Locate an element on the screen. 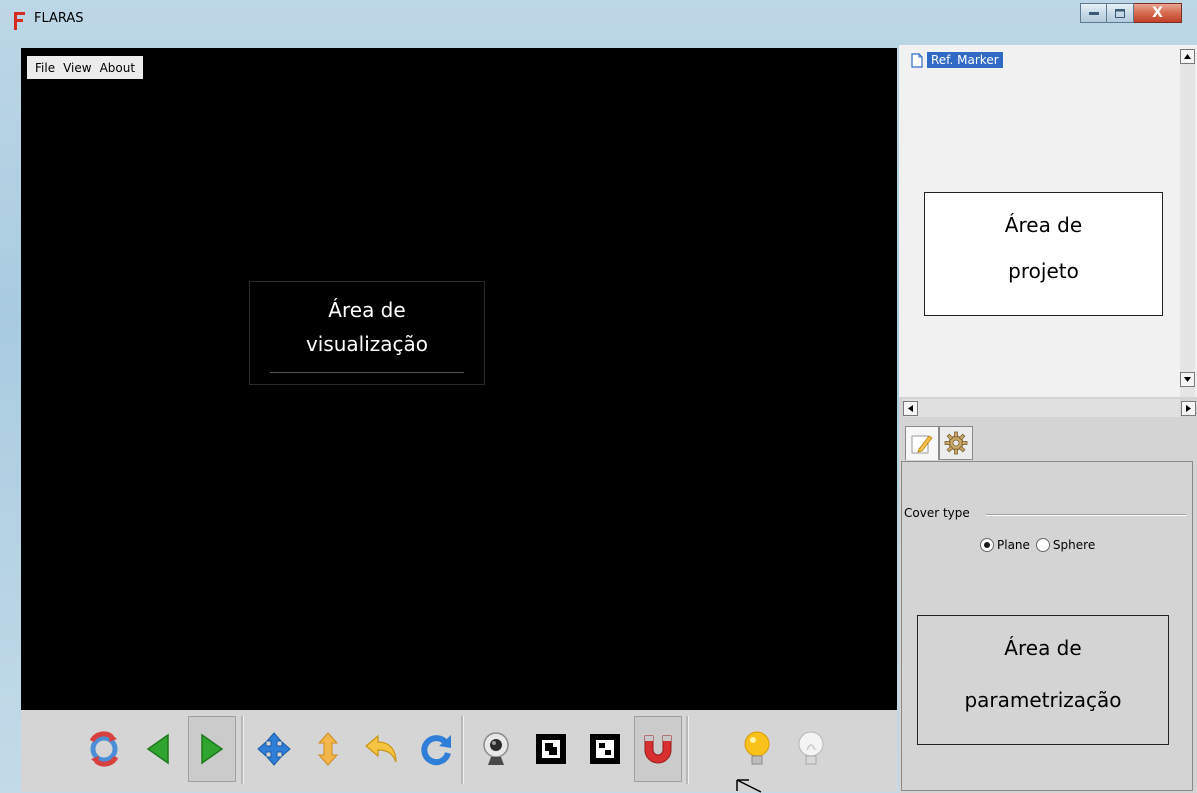 The width and height of the screenshot is (1197, 793). maximize-button is located at coordinates (1120, 13).